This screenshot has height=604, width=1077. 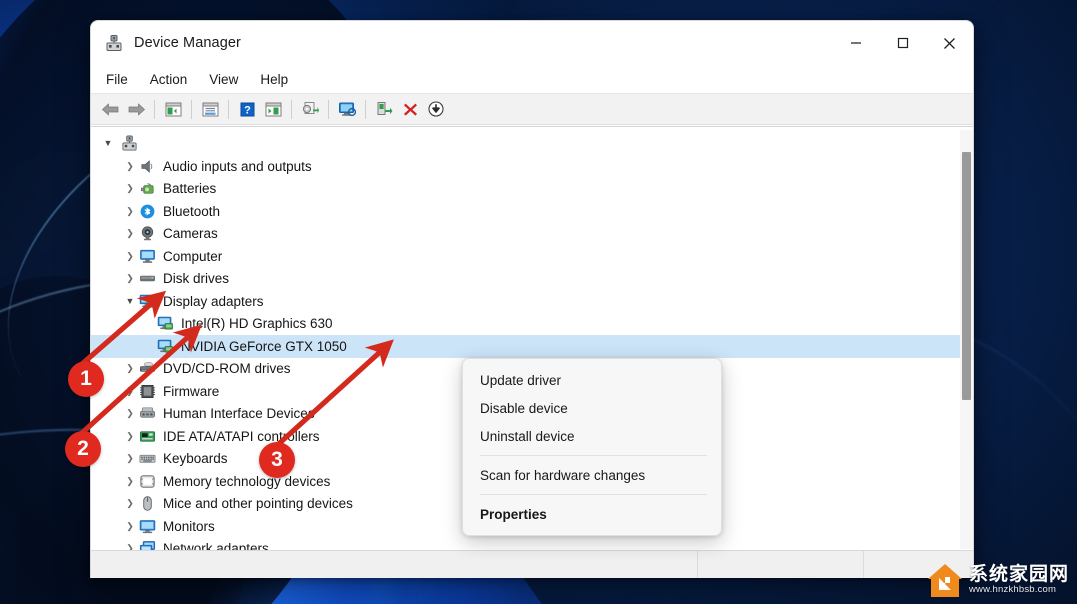 What do you see at coordinates (190, 189) in the screenshot?
I see `tree-row-label: Batteries` at bounding box center [190, 189].